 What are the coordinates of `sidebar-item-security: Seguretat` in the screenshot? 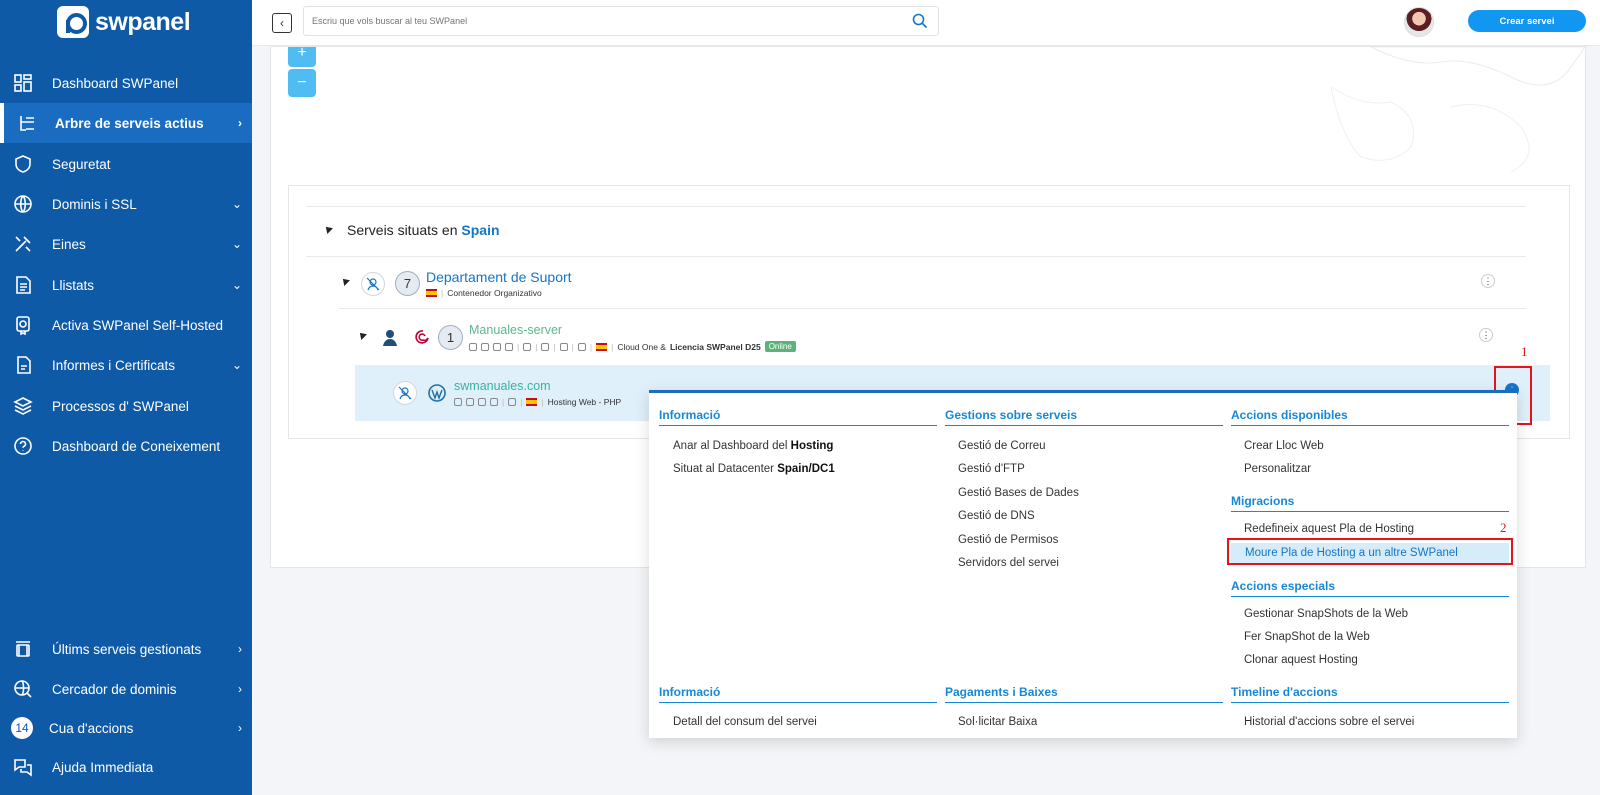 It's located at (126, 164).